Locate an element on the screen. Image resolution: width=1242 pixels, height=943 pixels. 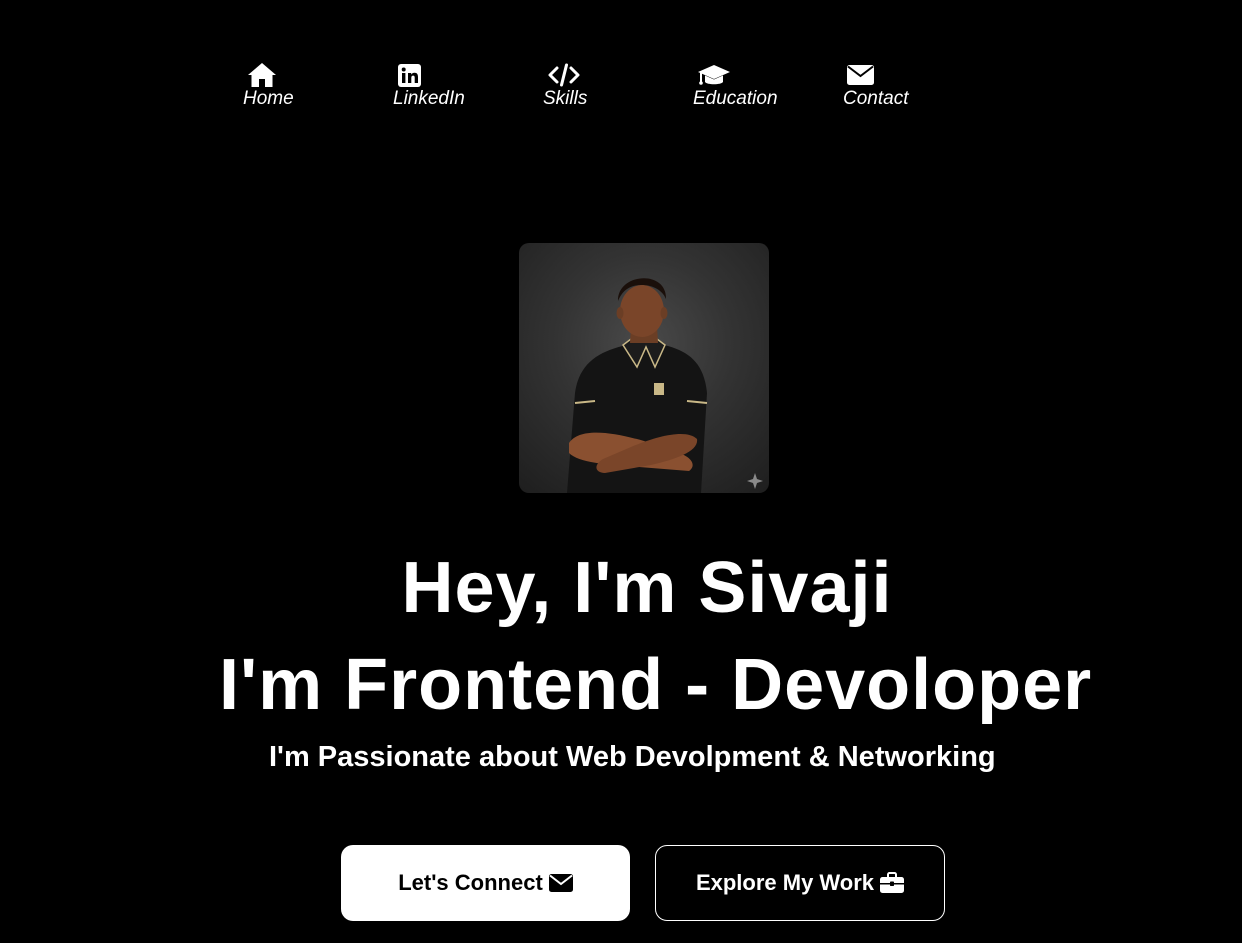
home-icon is located at coordinates (262, 75).